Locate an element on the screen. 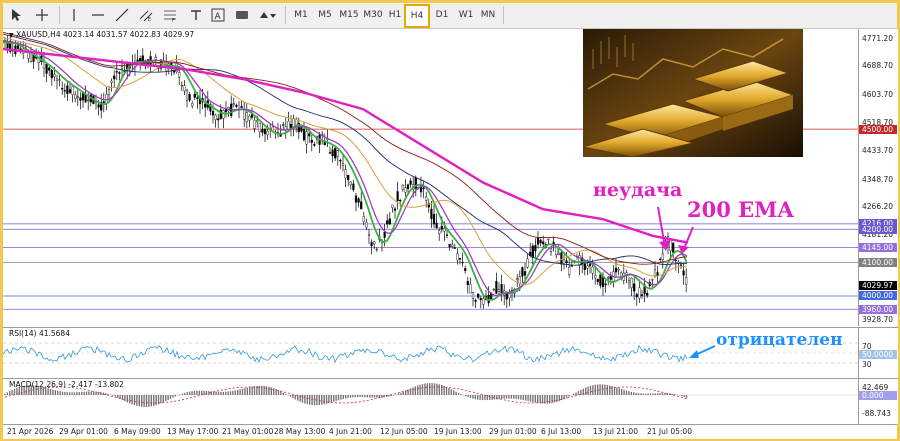 The width and height of the screenshot is (900, 441). timeframe-m1: M1 is located at coordinates (301, 15).